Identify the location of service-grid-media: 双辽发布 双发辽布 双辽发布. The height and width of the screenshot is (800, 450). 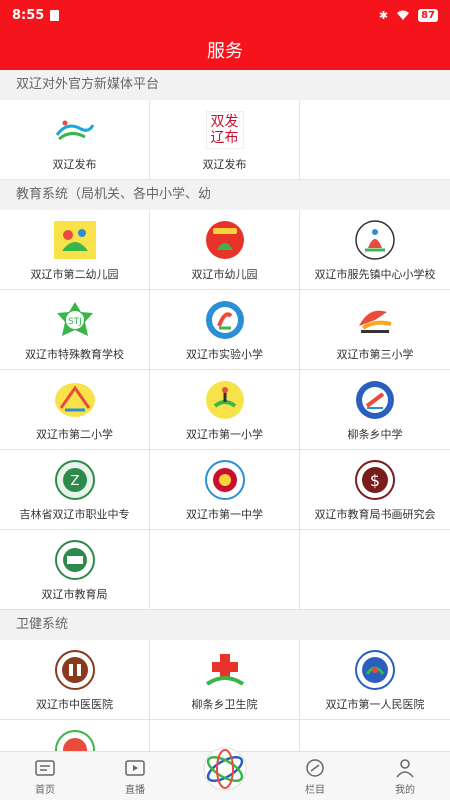
(225, 140).